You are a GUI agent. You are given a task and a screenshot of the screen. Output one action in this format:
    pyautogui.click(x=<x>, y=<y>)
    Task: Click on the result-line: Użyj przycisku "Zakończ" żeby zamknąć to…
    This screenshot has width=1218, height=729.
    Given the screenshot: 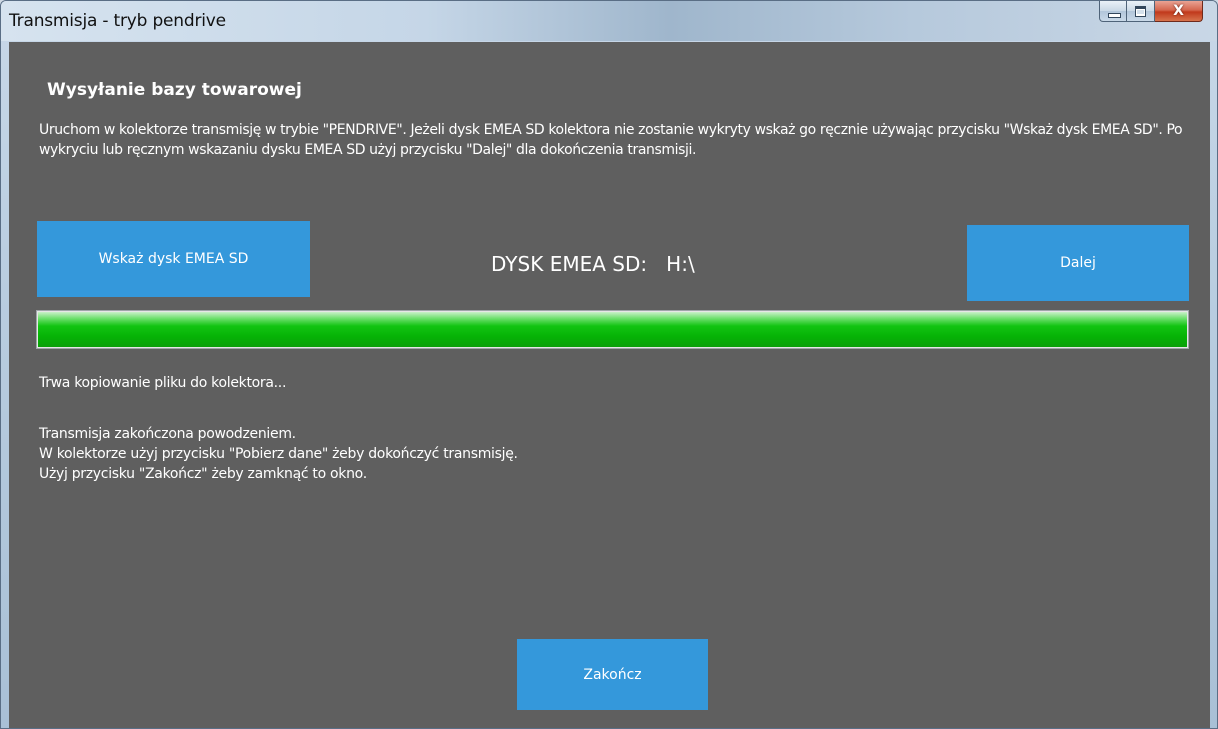 What is the action you would take?
    pyautogui.click(x=203, y=474)
    